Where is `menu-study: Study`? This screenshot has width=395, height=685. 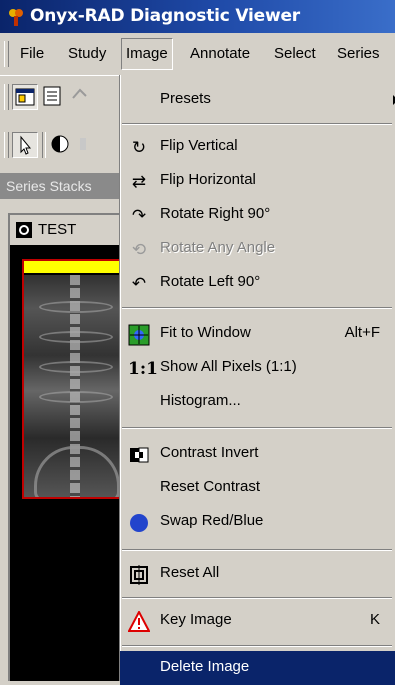
menu-study: Study is located at coordinates (87, 53).